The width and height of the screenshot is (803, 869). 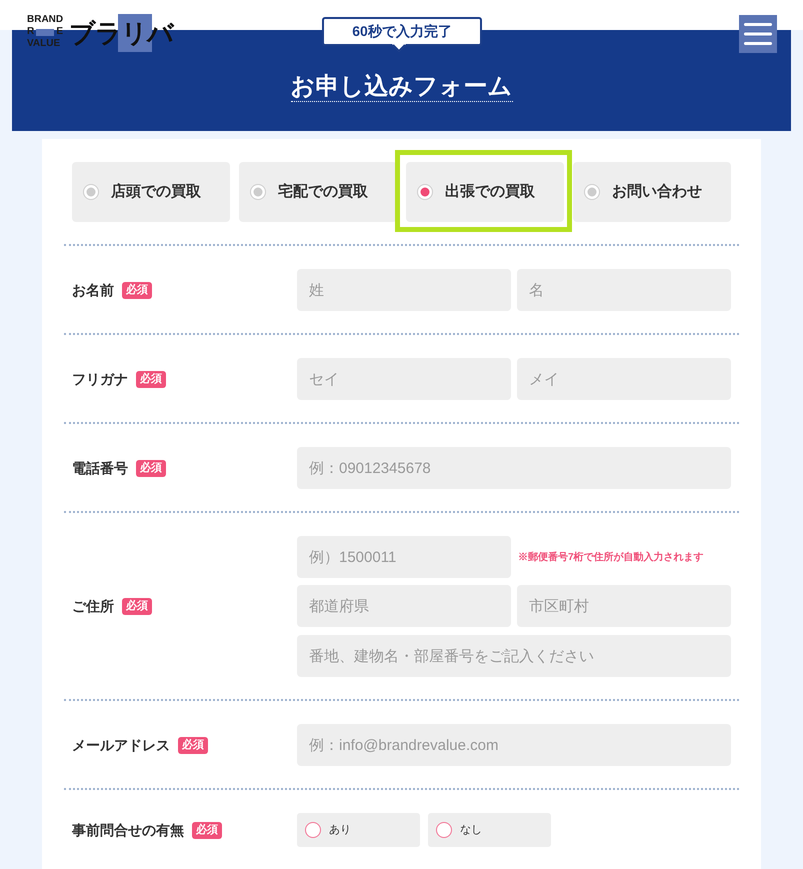 I want to click on field-label: フリガナ, so click(x=100, y=379).